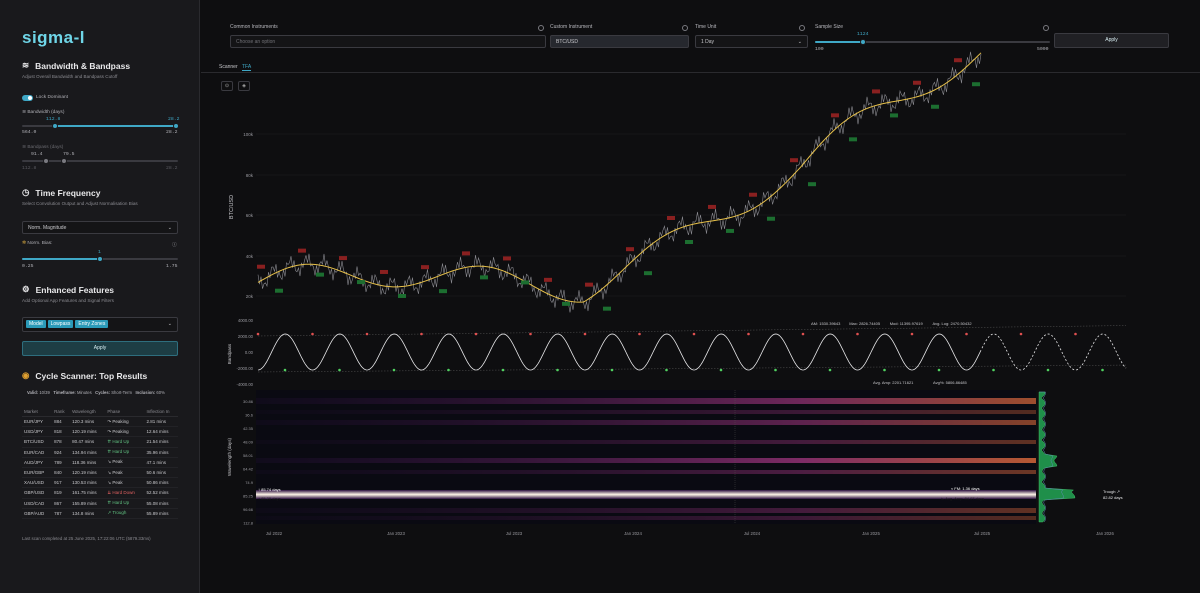  I want to click on norm-bias-handle, so click(100, 259).